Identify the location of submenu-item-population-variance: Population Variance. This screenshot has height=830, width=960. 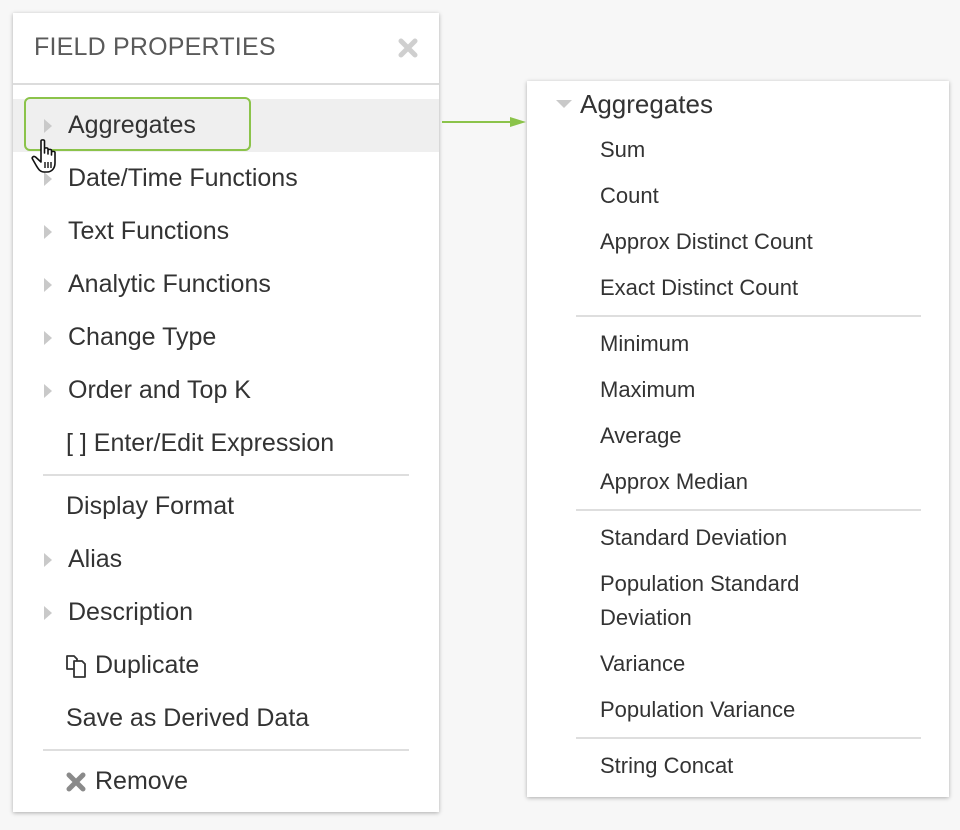
(683, 710).